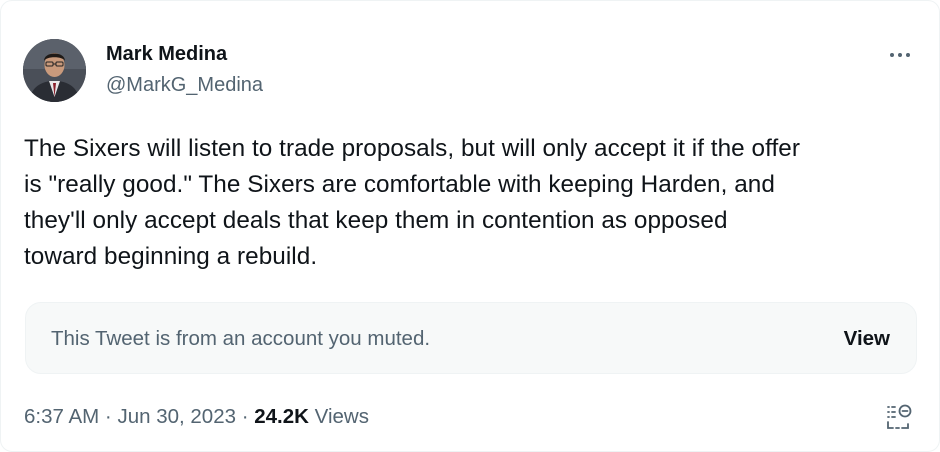  Describe the element at coordinates (341, 416) in the screenshot. I see `views-label: Views` at that location.